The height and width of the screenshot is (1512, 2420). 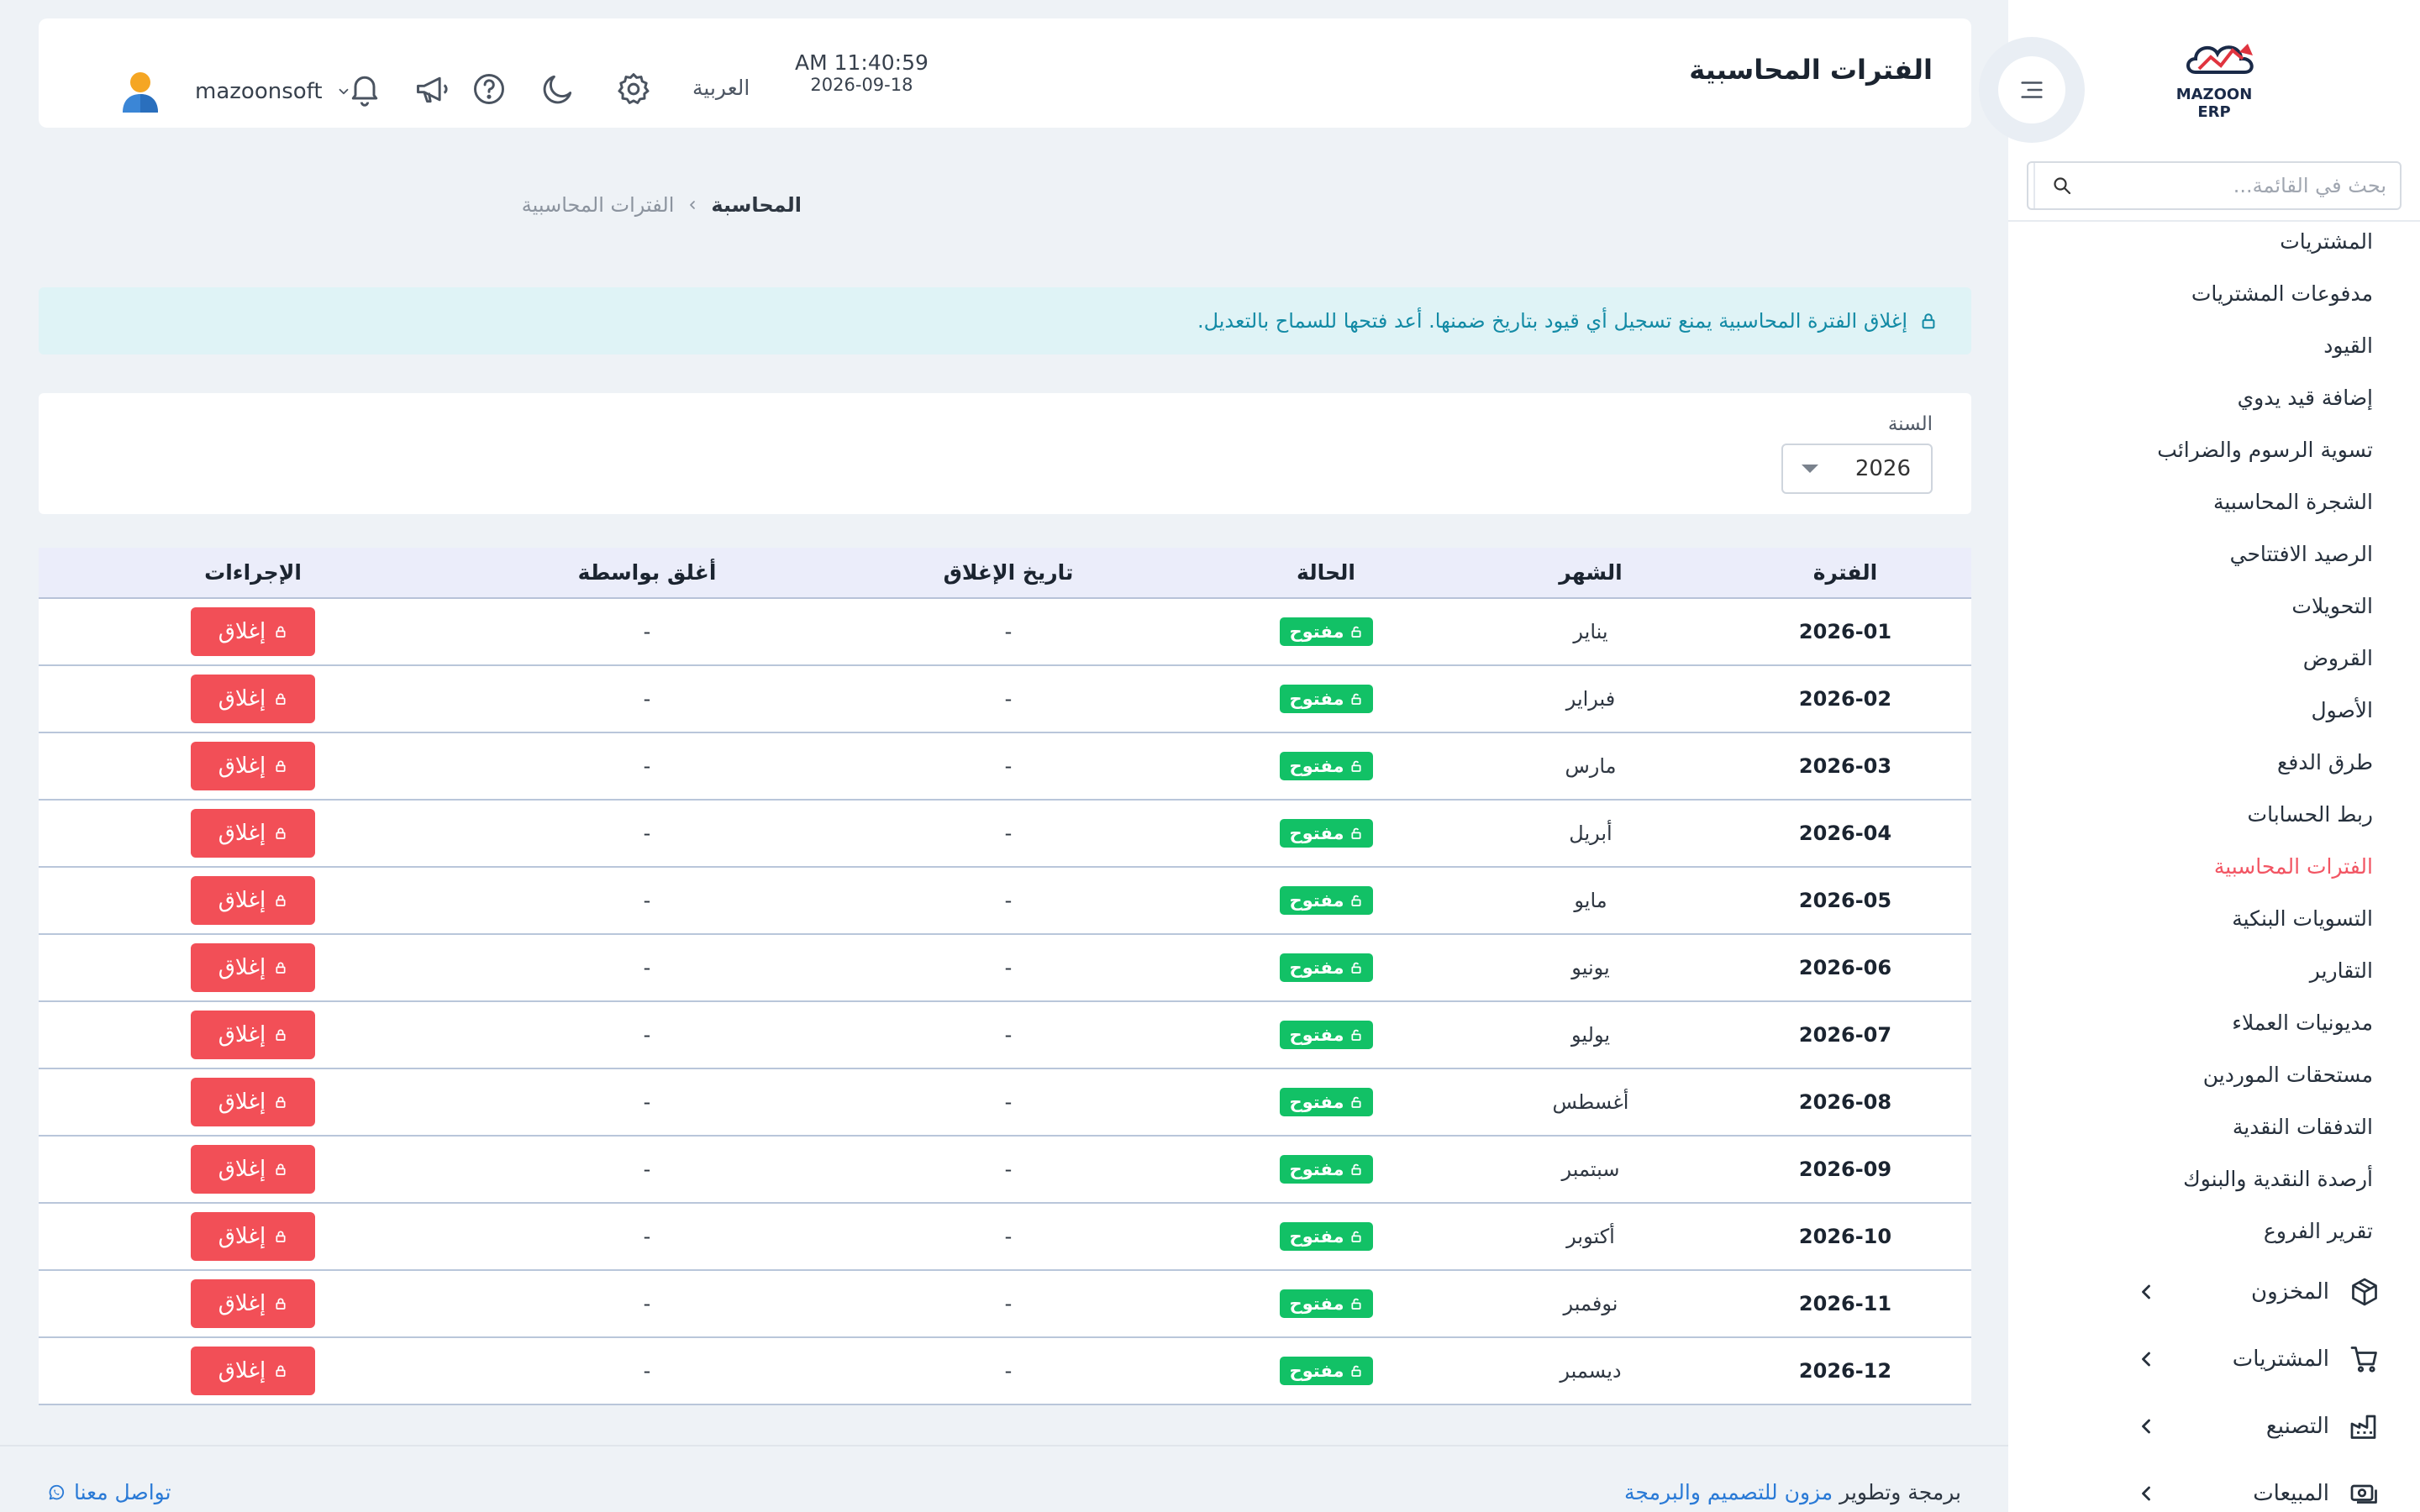 What do you see at coordinates (2291, 1493) in the screenshot?
I see `sidebar-group-label: المبيعات` at bounding box center [2291, 1493].